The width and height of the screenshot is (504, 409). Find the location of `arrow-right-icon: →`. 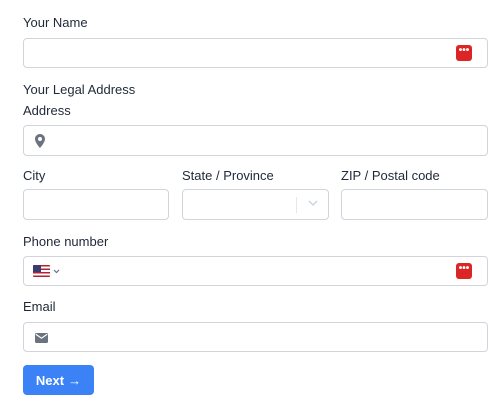

arrow-right-icon: → is located at coordinates (75, 380).